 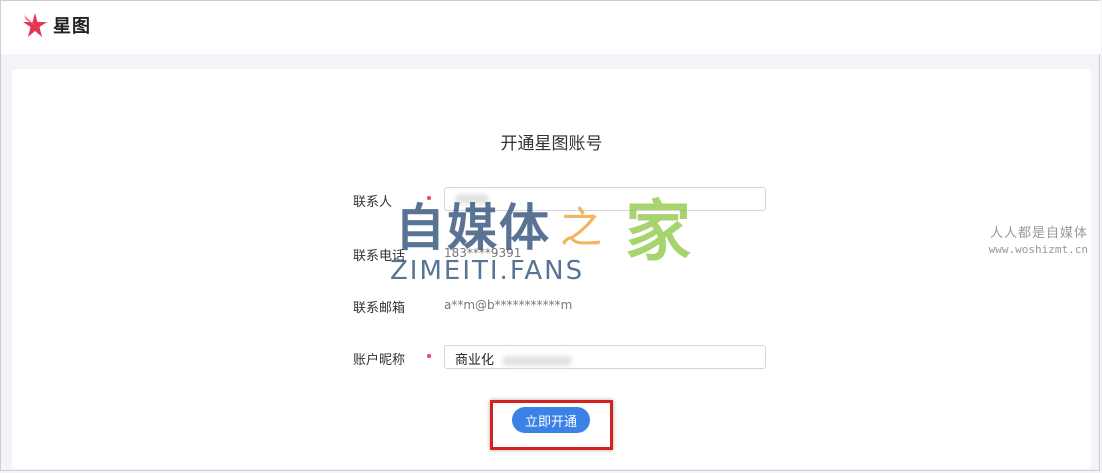 What do you see at coordinates (35, 25) in the screenshot?
I see `star-logo-icon` at bounding box center [35, 25].